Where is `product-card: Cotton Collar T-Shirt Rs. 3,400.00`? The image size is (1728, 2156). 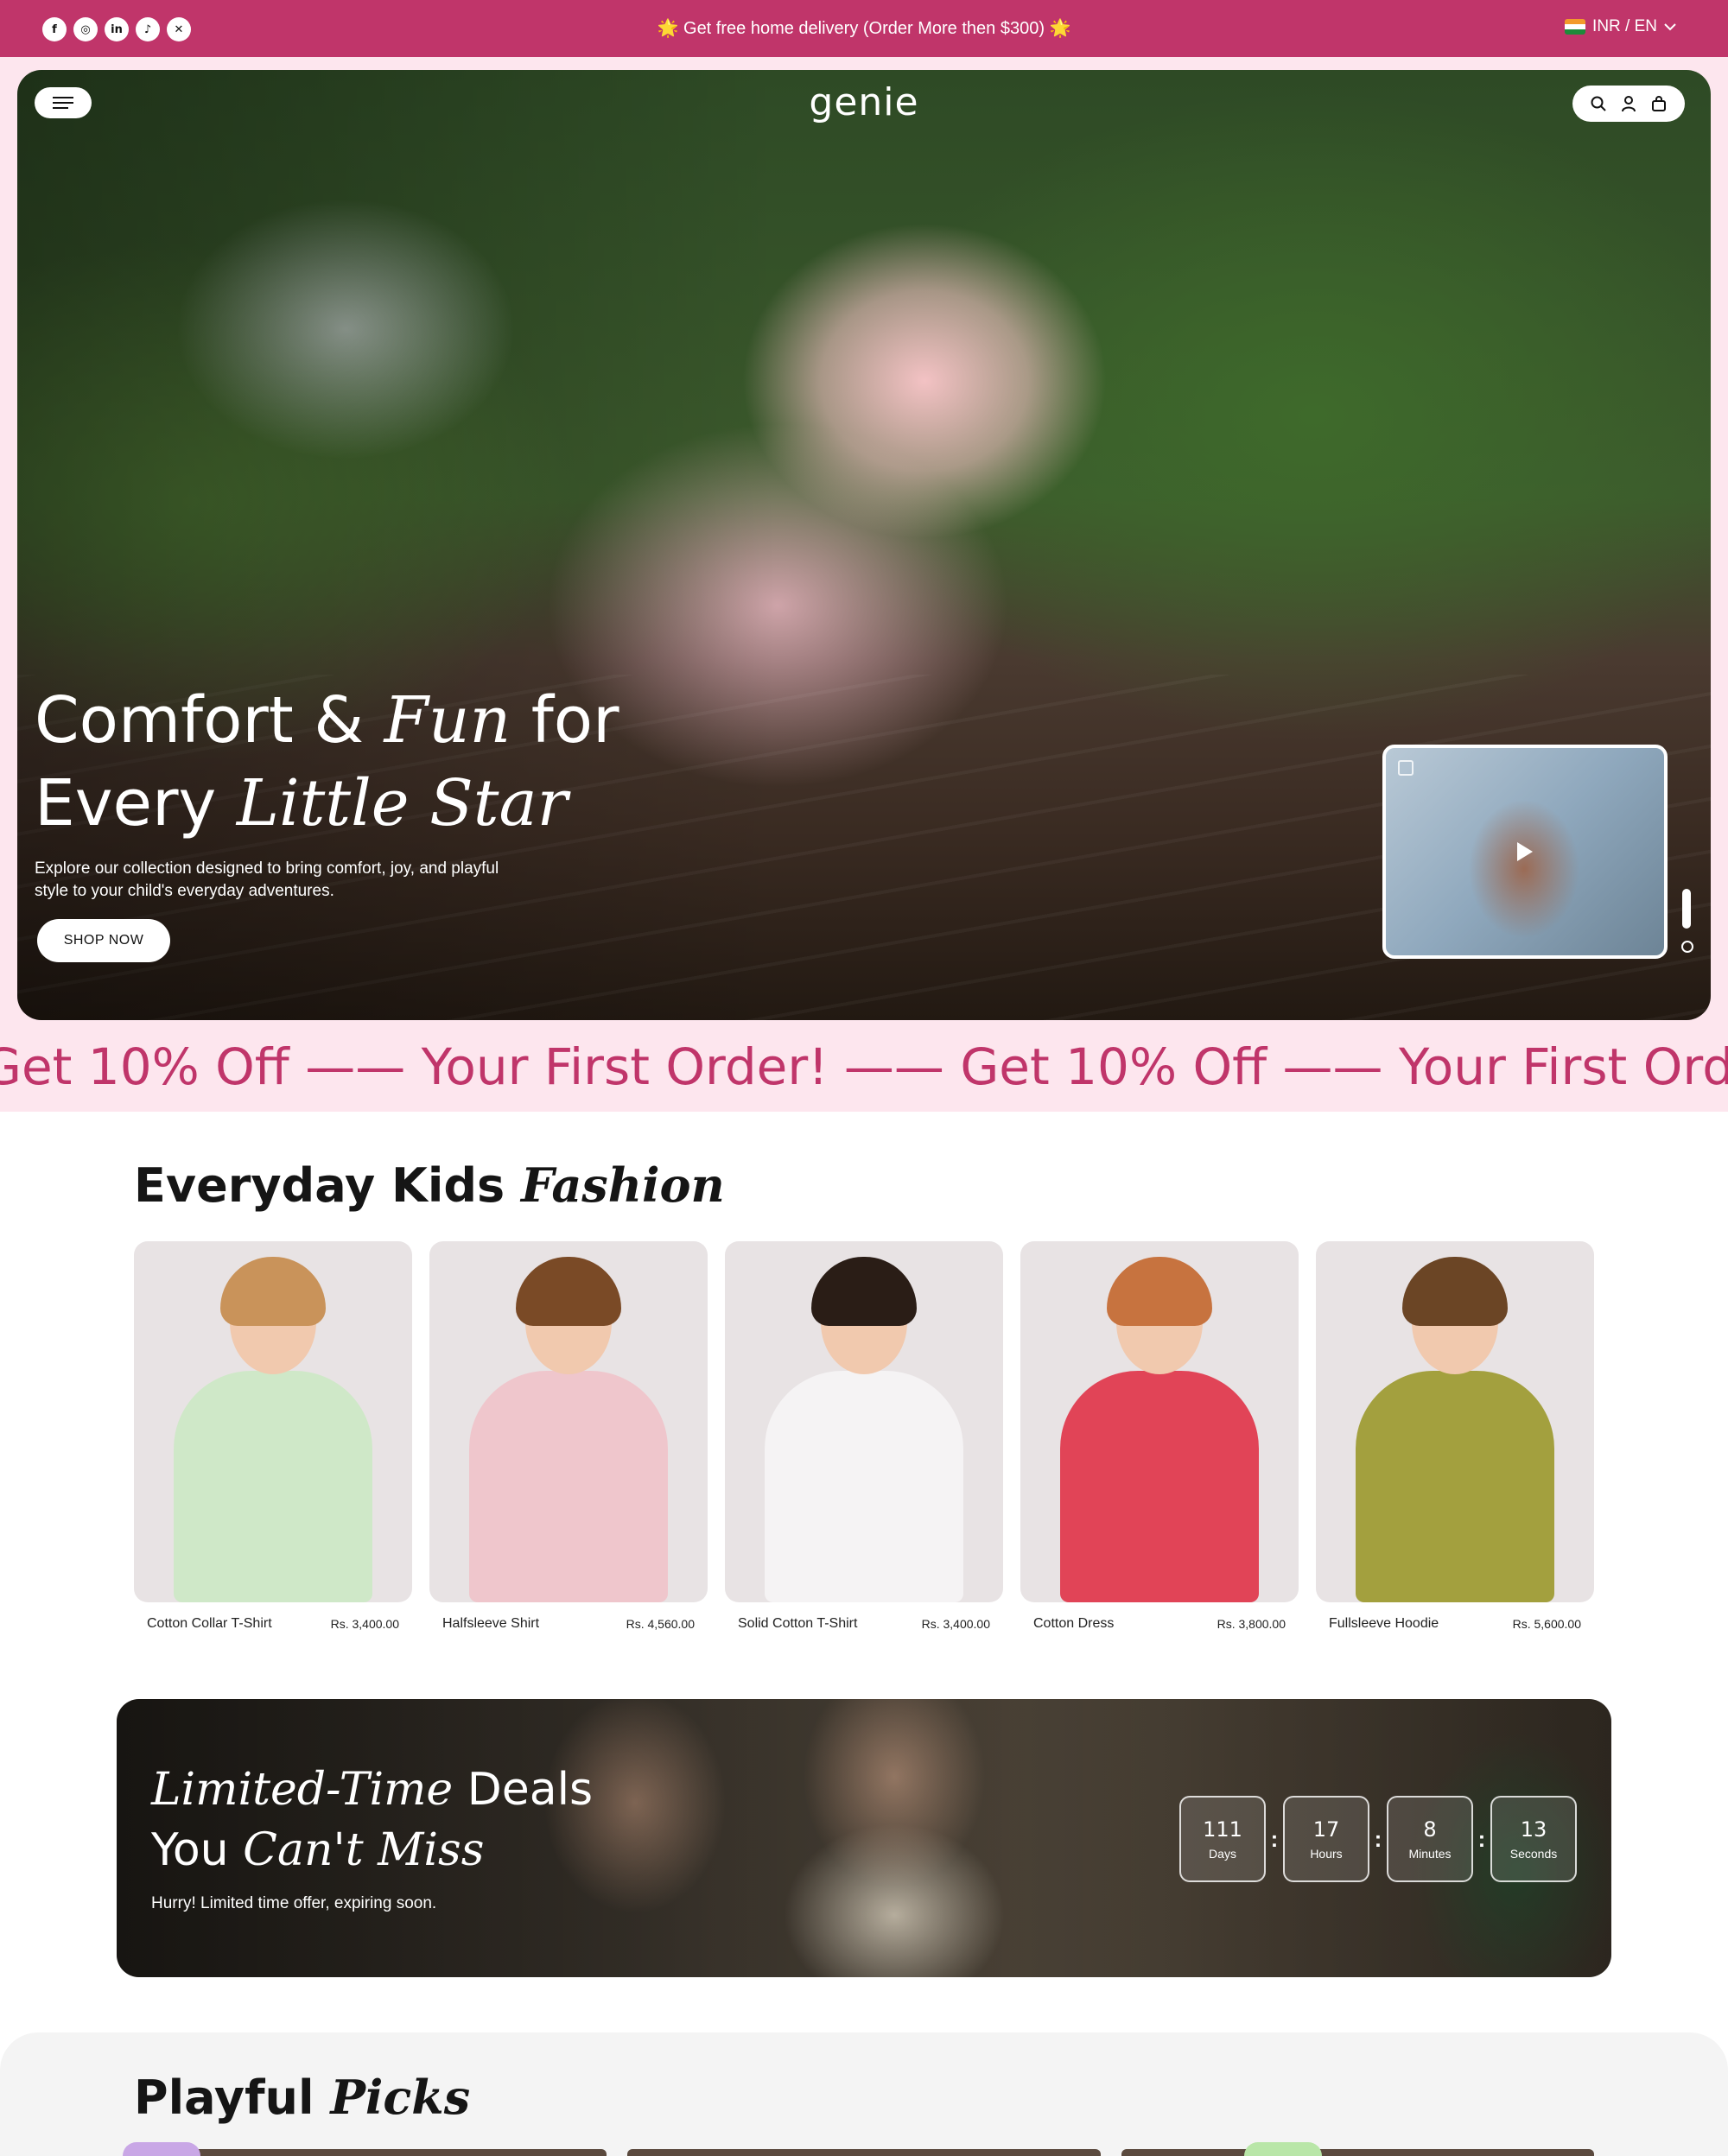 product-card: Cotton Collar T-Shirt Rs. 3,400.00 is located at coordinates (273, 1437).